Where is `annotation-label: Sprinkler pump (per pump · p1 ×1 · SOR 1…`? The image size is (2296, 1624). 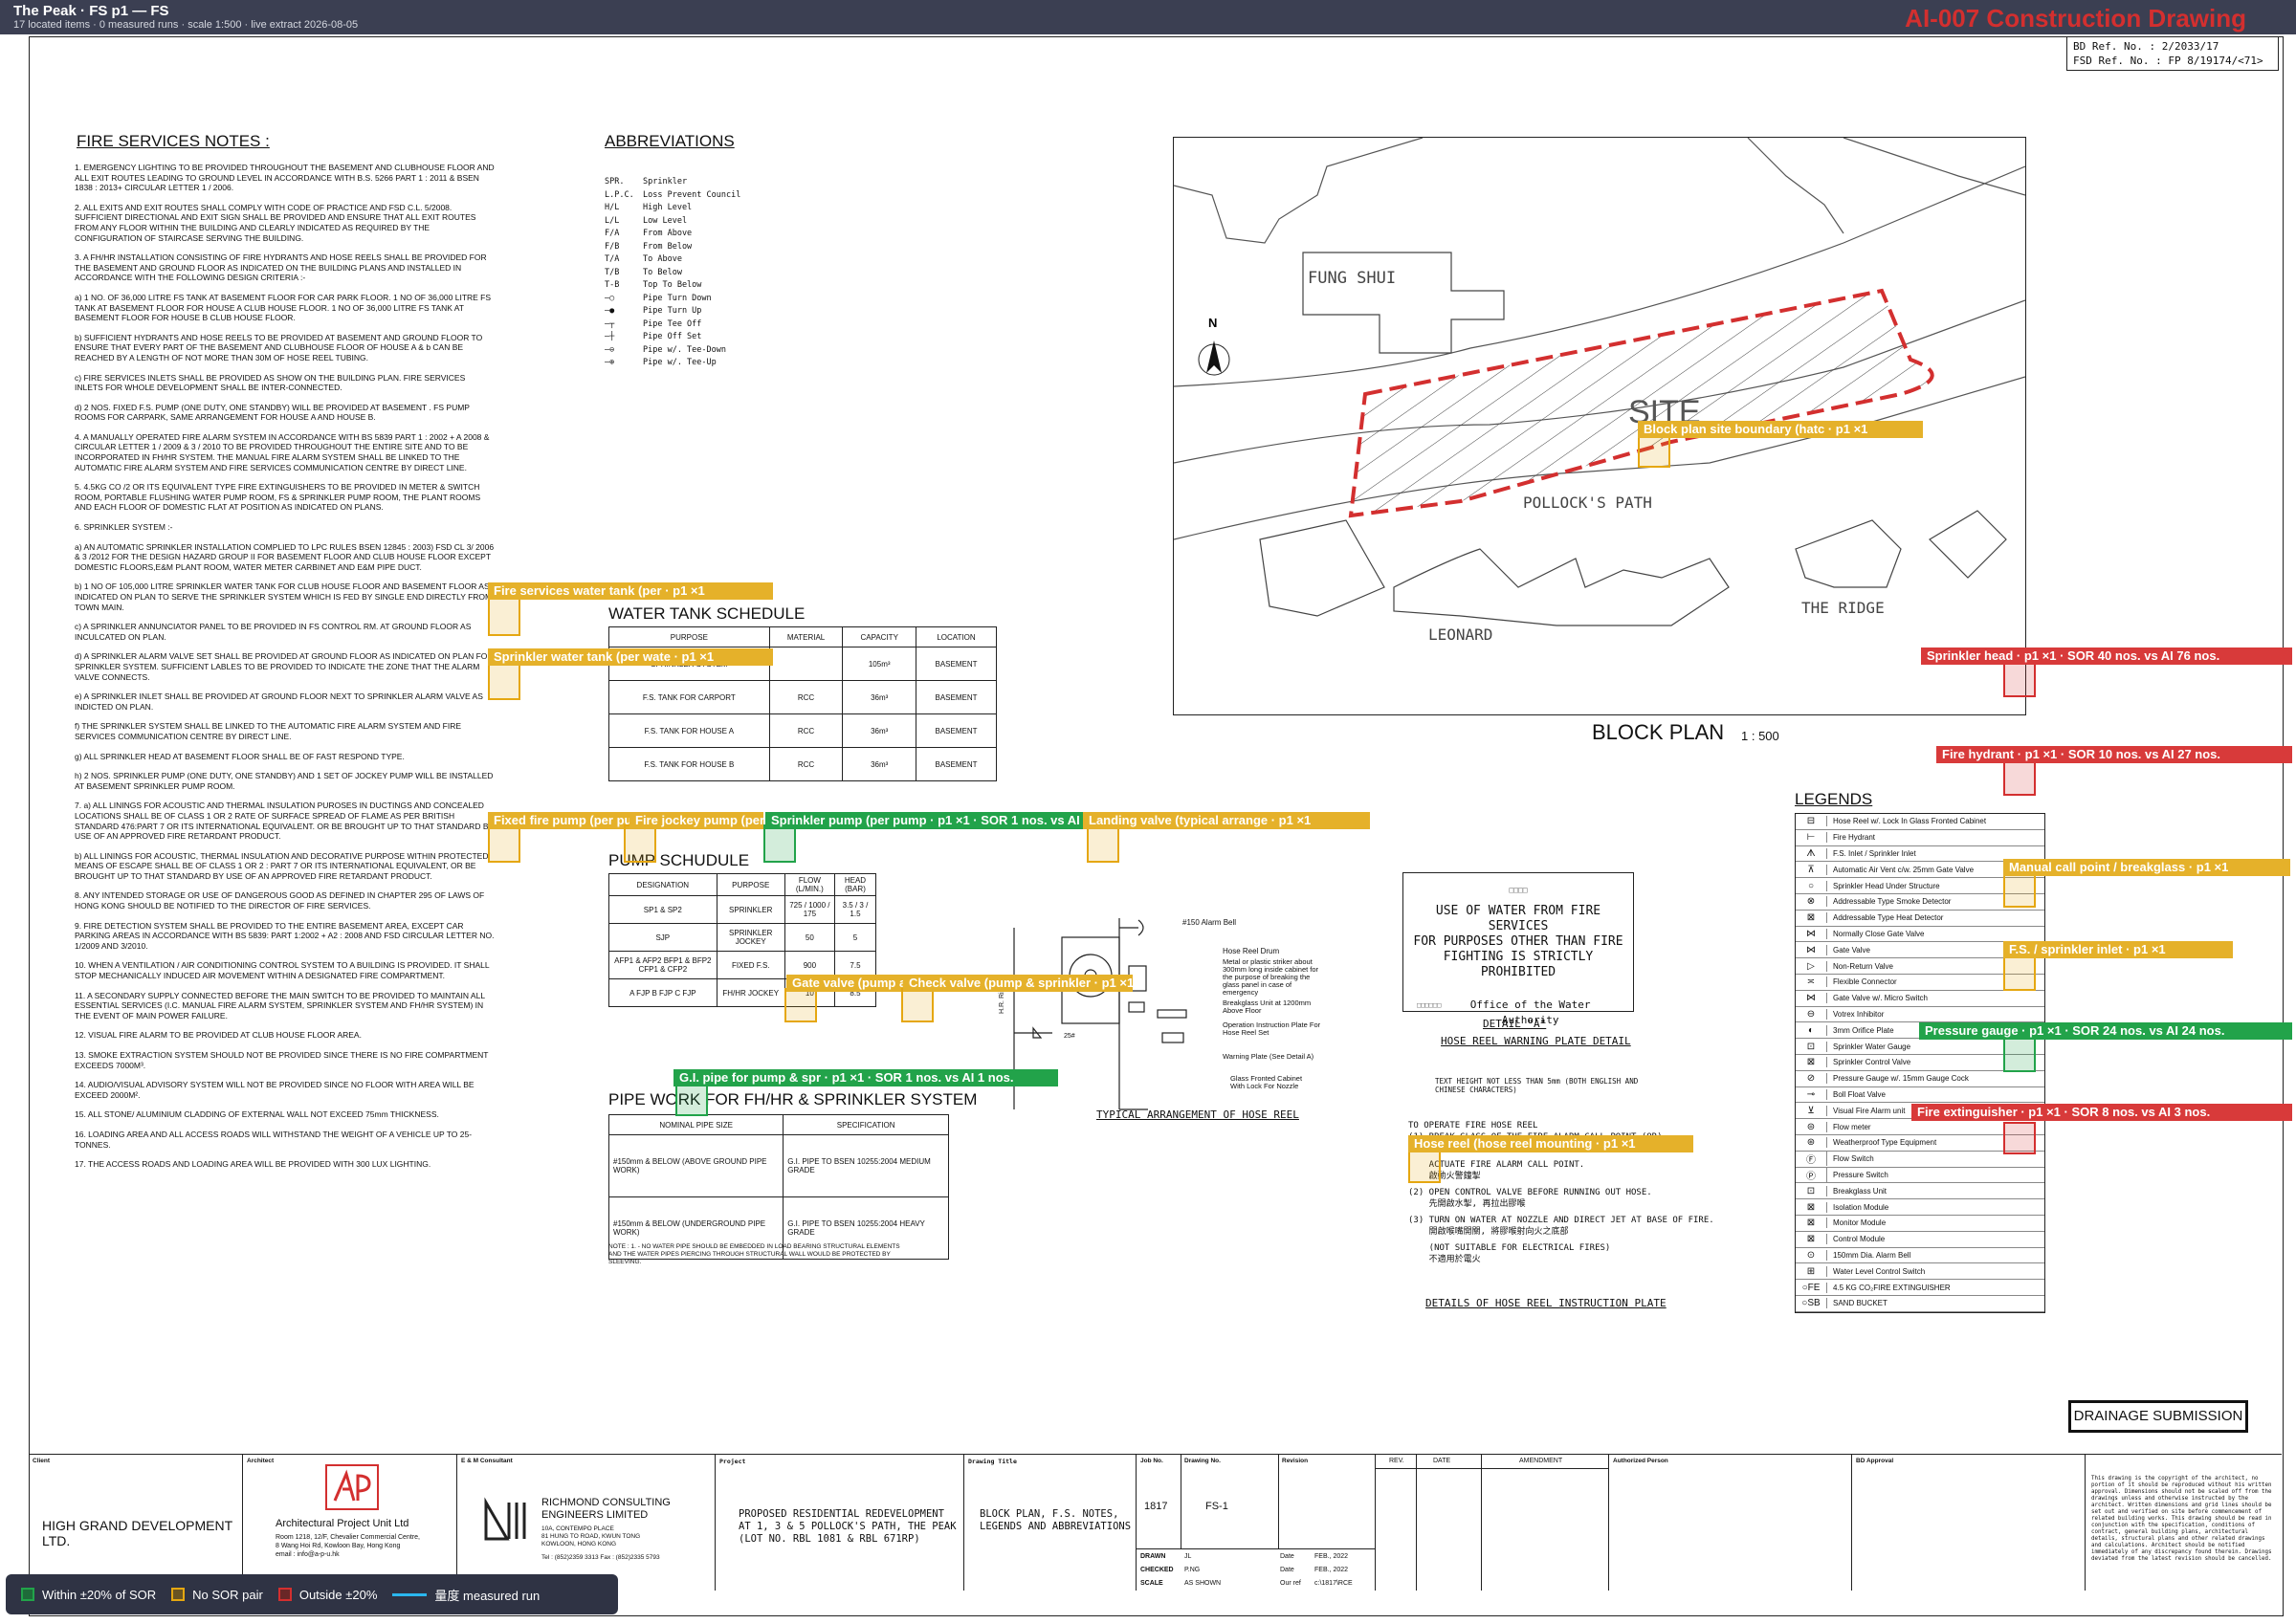 annotation-label: Sprinkler pump (per pump · p1 ×1 · SOR 1… is located at coordinates (928, 821).